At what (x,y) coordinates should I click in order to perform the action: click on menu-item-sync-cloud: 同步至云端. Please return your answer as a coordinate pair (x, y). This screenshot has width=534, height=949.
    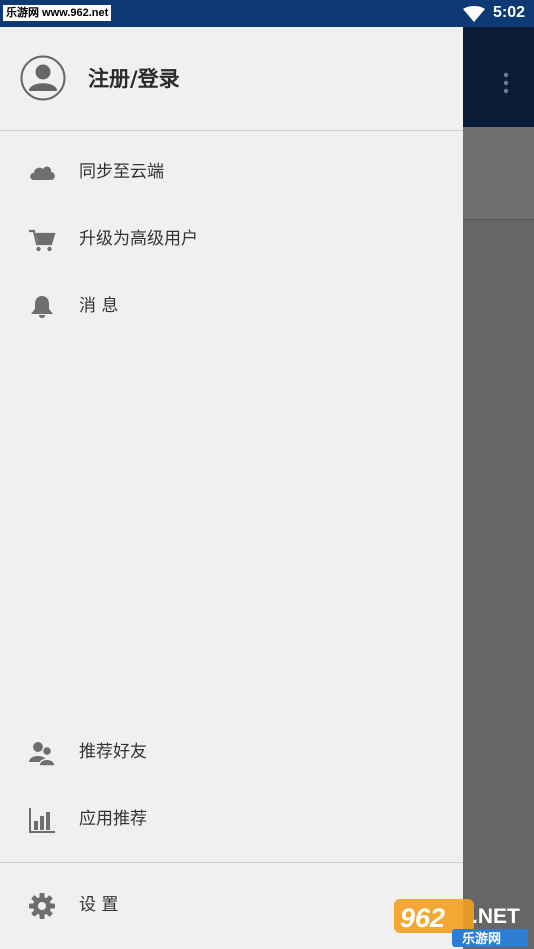
    Looking at the image, I should click on (231, 173).